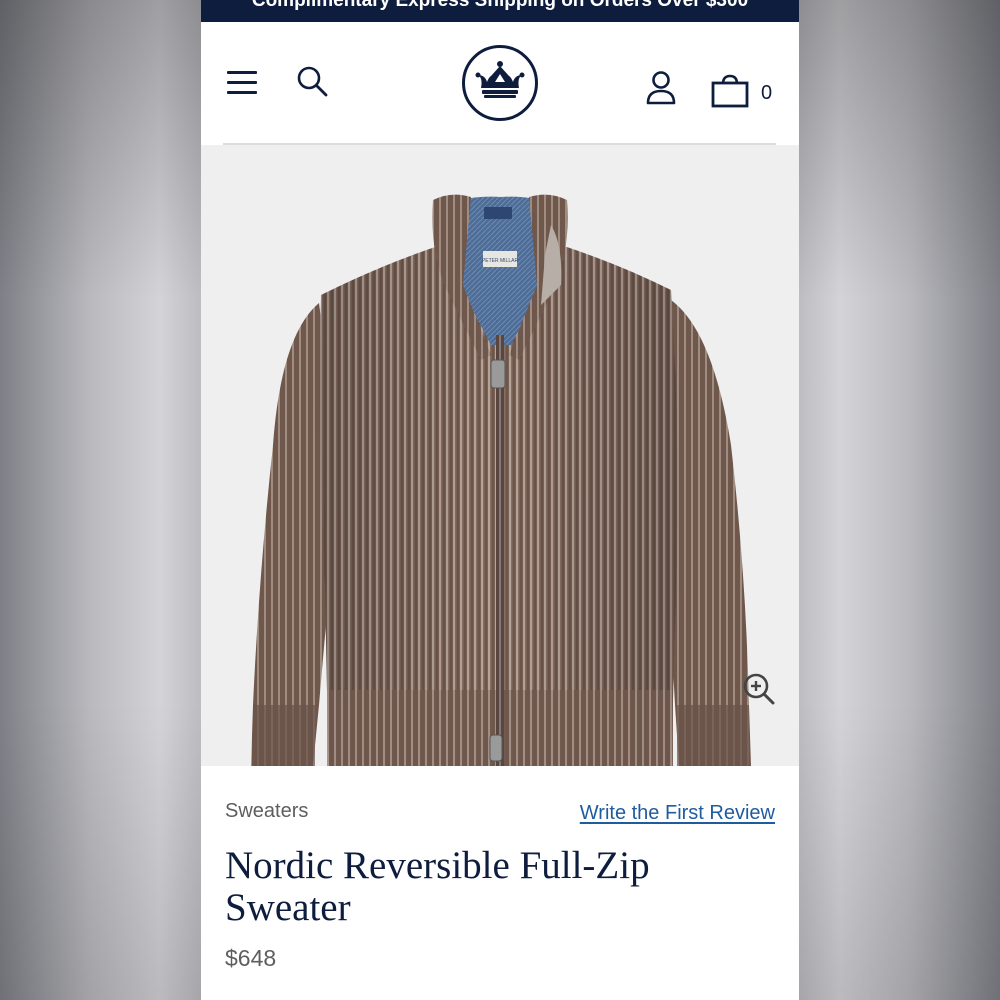  What do you see at coordinates (266, 811) in the screenshot?
I see `product-category: Sweaters` at bounding box center [266, 811].